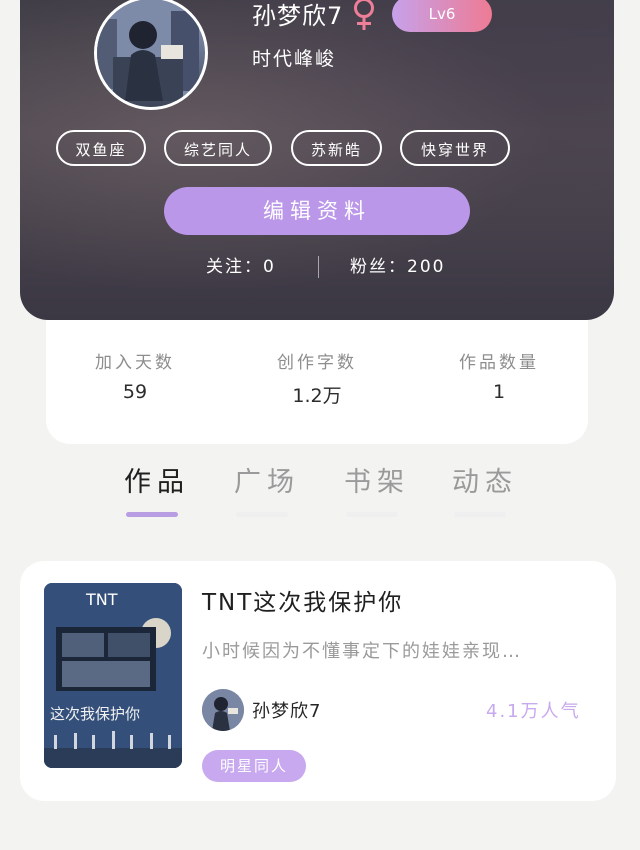 The image size is (640, 850). I want to click on stat-value: 1.2万, so click(317, 396).